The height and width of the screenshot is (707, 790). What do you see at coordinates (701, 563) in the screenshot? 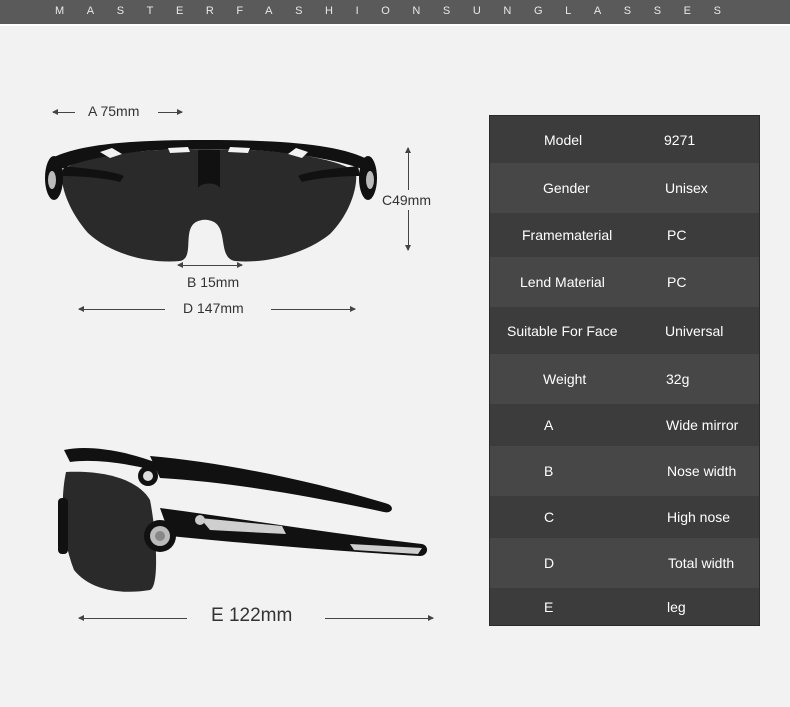
I see `spec-value: Total width` at bounding box center [701, 563].